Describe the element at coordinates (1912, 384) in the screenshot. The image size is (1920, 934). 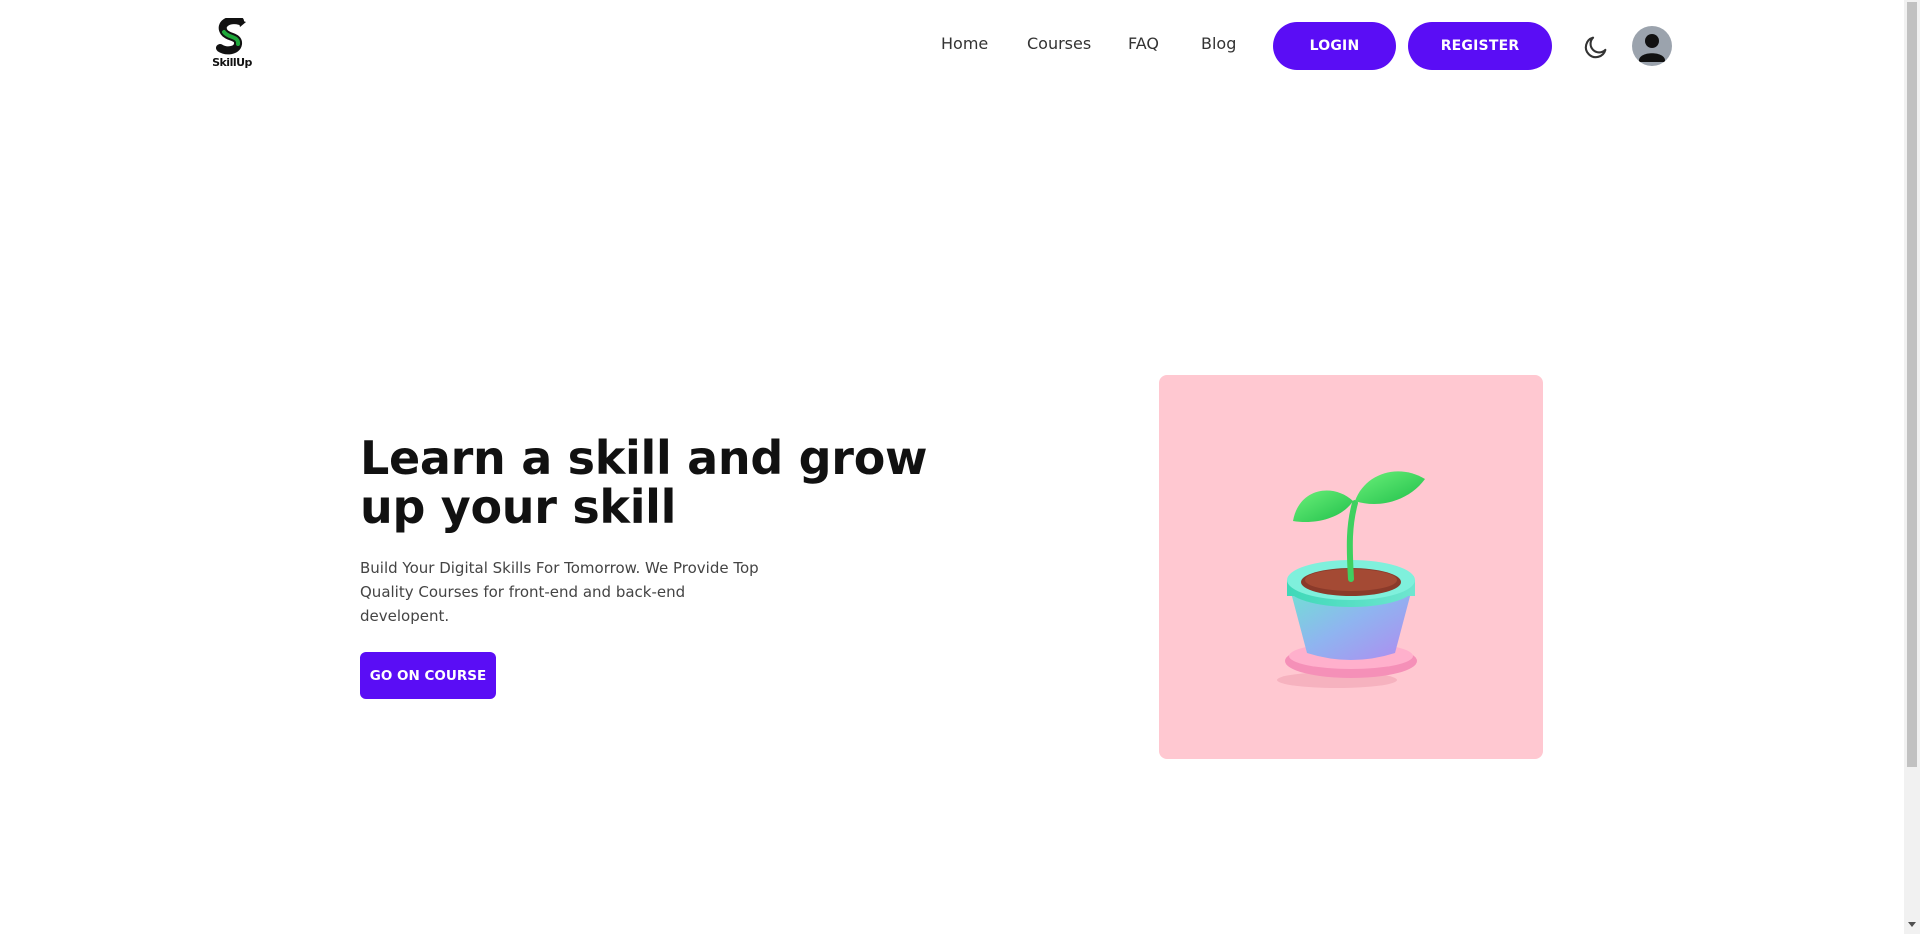
I see `scrollbar-thumb` at that location.